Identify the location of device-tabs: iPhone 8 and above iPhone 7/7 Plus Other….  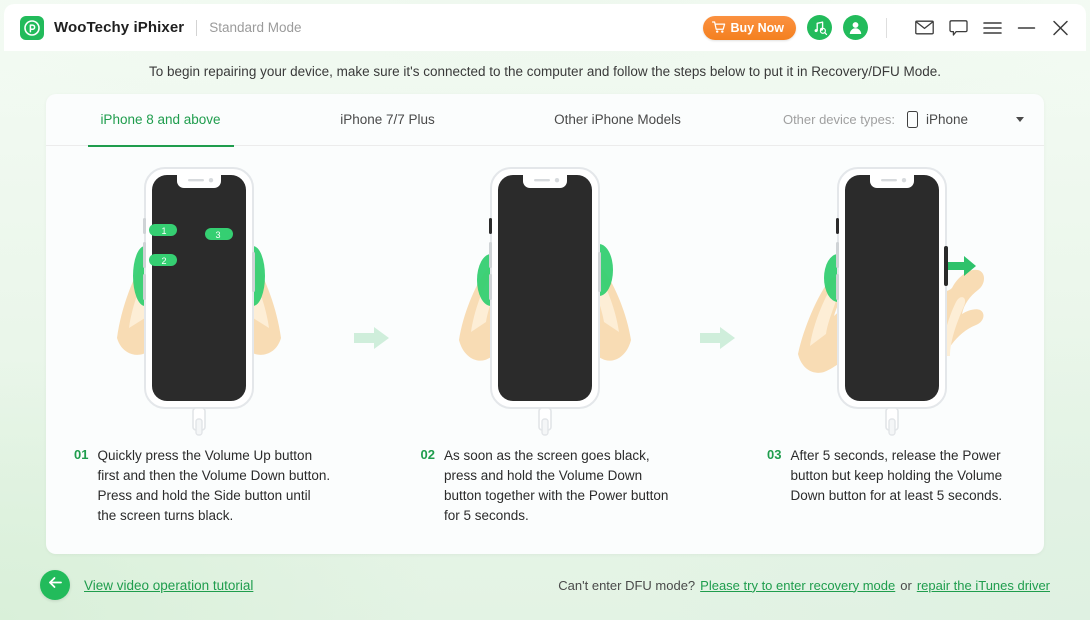
(545, 120).